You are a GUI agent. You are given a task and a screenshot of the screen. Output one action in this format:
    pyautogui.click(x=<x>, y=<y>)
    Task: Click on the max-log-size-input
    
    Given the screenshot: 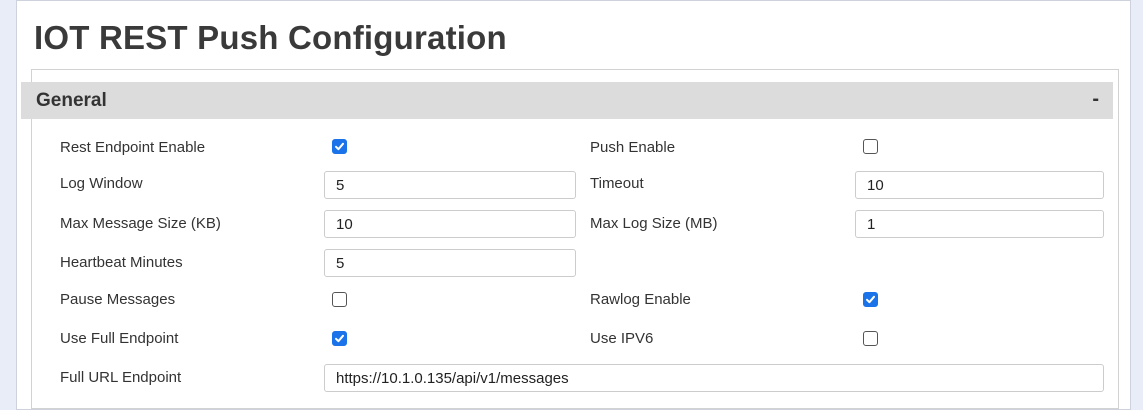 What is the action you would take?
    pyautogui.click(x=979, y=224)
    